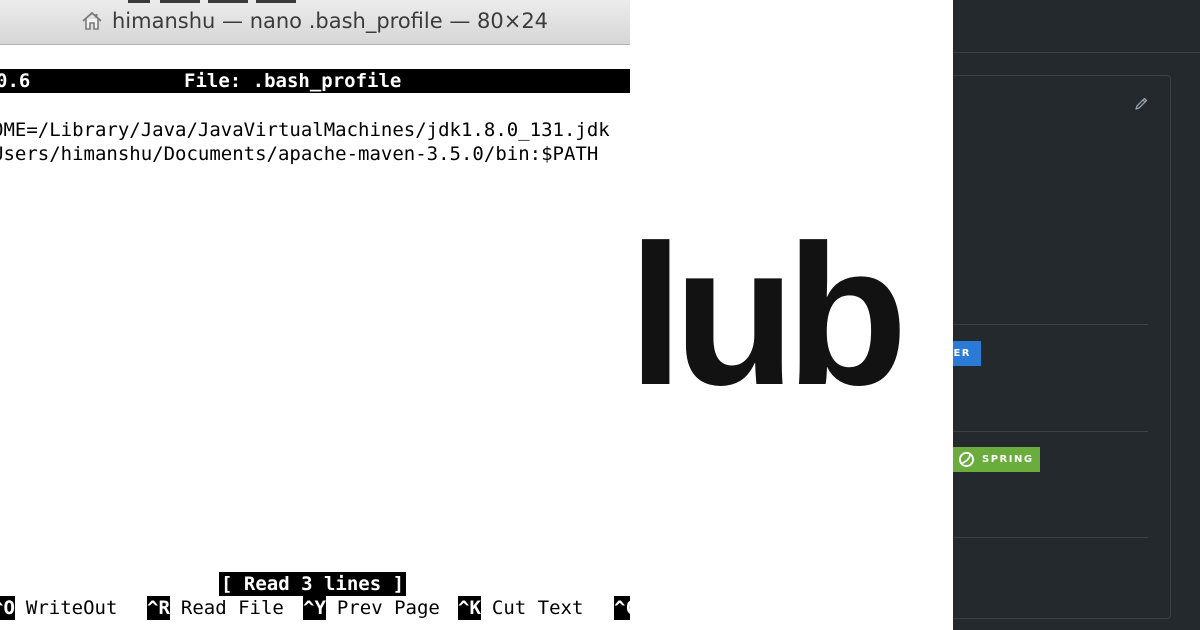 Image resolution: width=1200 pixels, height=630 pixels. What do you see at coordinates (92, 20) in the screenshot?
I see `home-icon` at bounding box center [92, 20].